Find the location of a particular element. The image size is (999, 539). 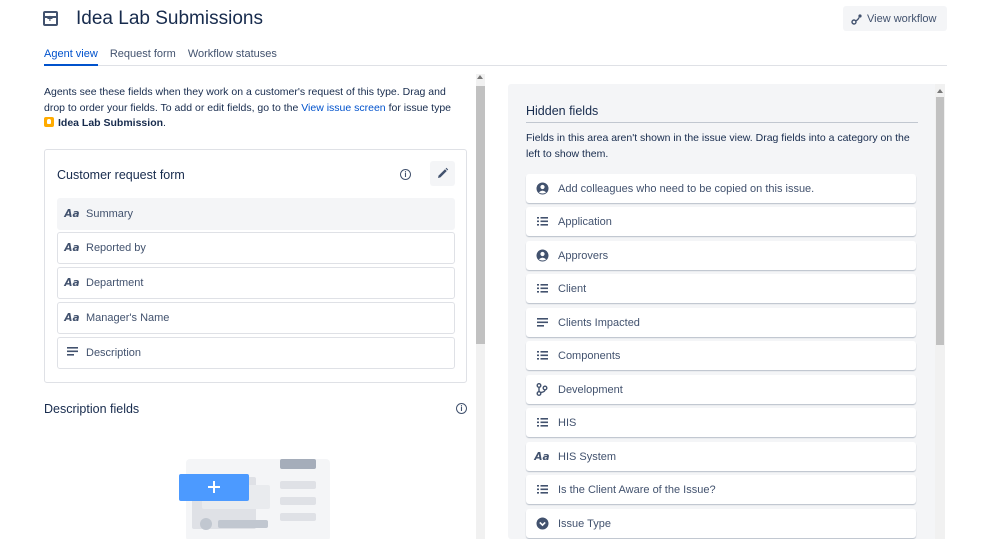

hidden-field-label: Components is located at coordinates (589, 355).